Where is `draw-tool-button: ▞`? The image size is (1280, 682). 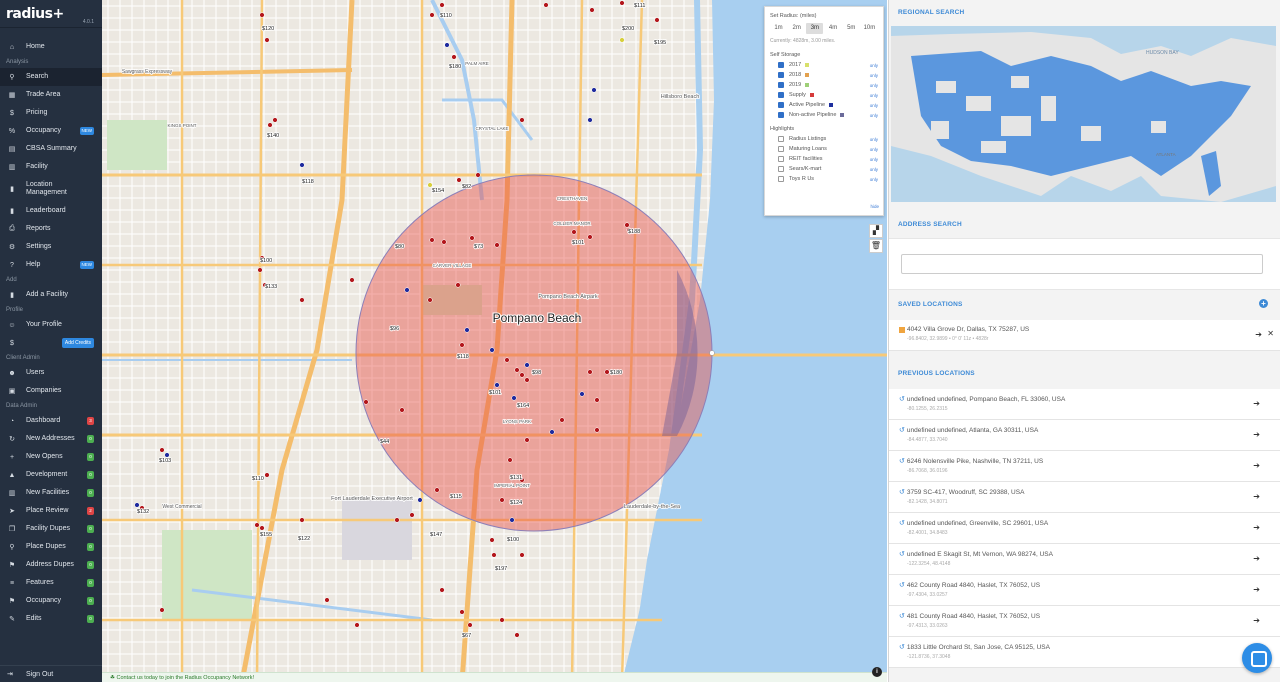 draw-tool-button: ▞ is located at coordinates (876, 231).